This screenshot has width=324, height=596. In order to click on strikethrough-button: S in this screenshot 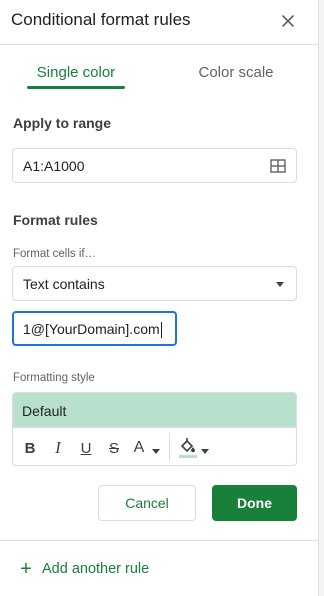, I will do `click(114, 448)`.